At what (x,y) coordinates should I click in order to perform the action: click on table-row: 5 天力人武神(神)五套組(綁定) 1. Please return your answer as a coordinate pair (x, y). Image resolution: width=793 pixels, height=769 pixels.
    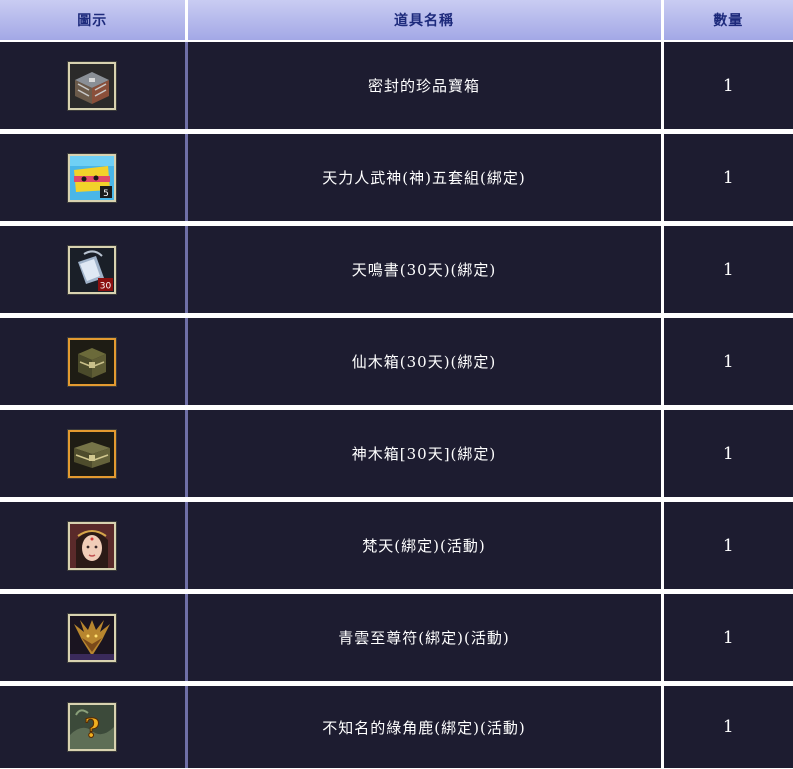
    Looking at the image, I should click on (396, 178).